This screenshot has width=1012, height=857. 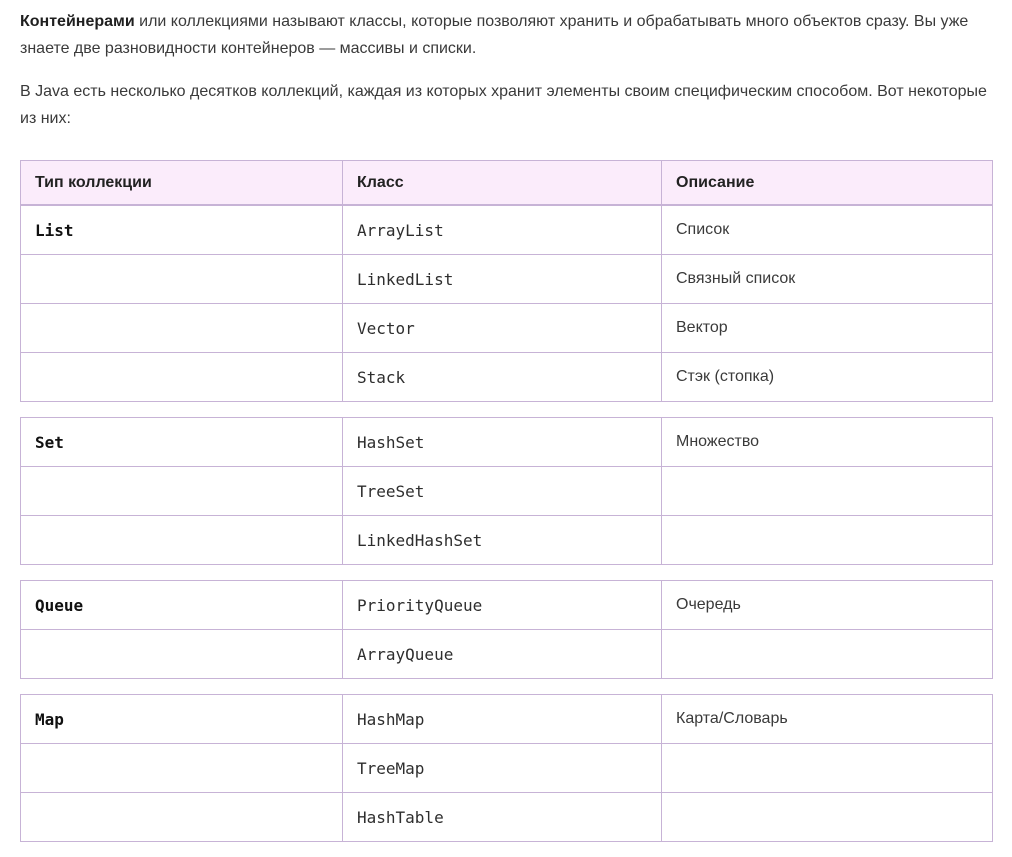 I want to click on table-row: ArrayQueue, so click(x=506, y=654).